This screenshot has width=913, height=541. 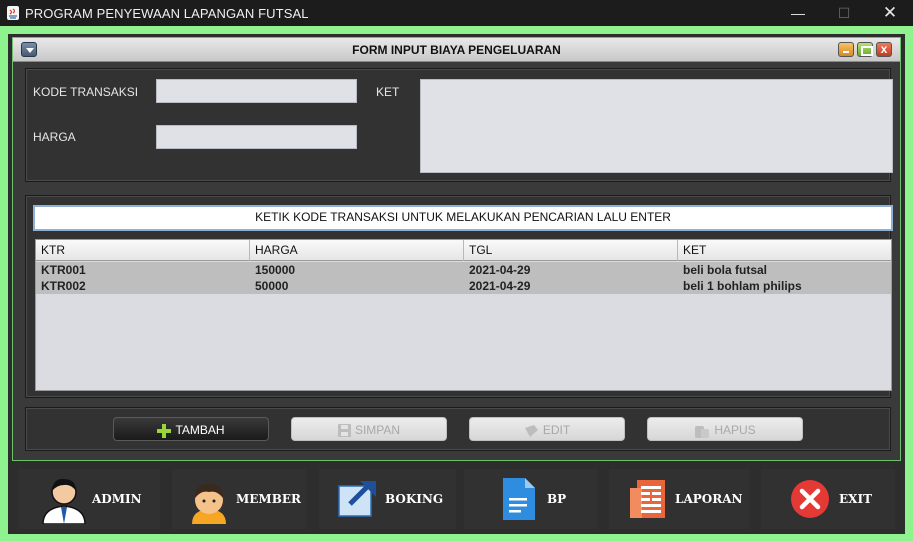 I want to click on frame-minimize-icon, so click(x=846, y=49).